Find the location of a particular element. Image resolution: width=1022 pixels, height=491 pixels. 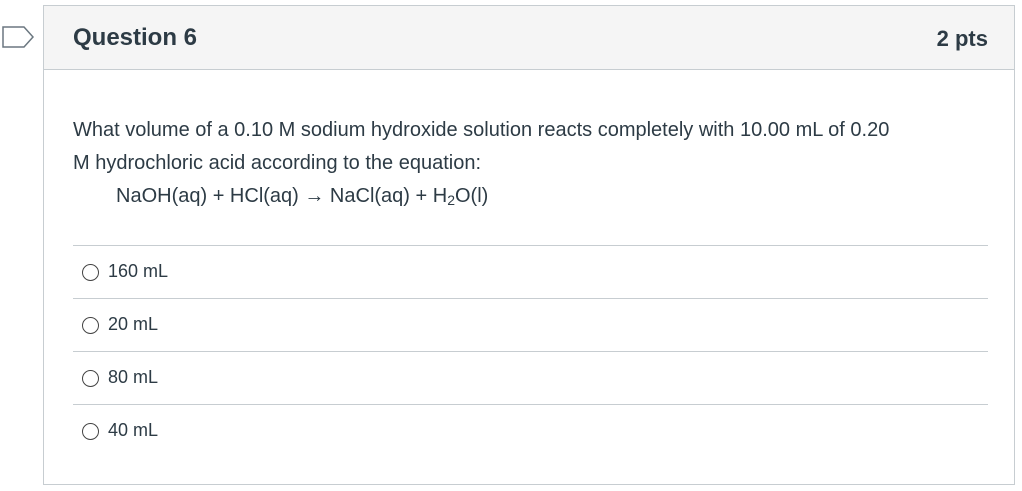

question-points: 2 pts is located at coordinates (962, 38).